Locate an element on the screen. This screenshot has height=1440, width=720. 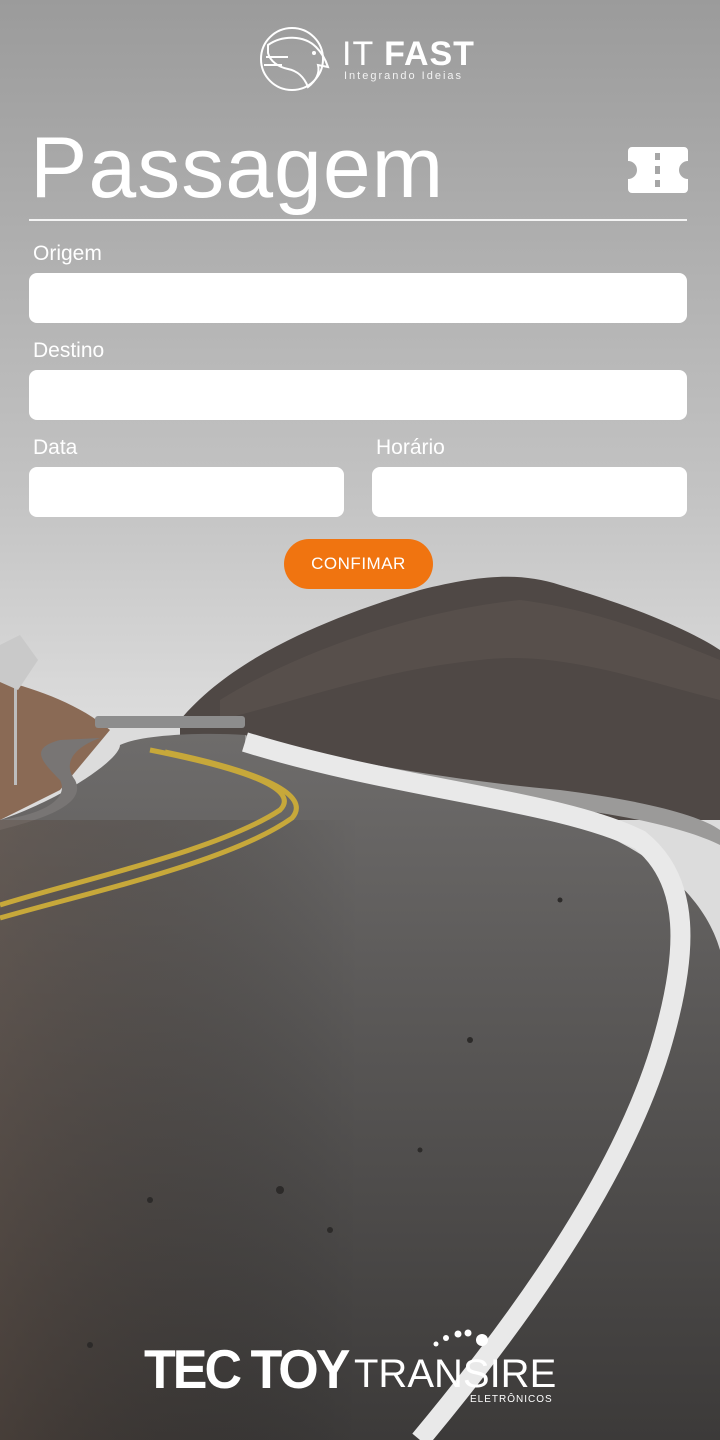
destination-label: Destino is located at coordinates (69, 350).